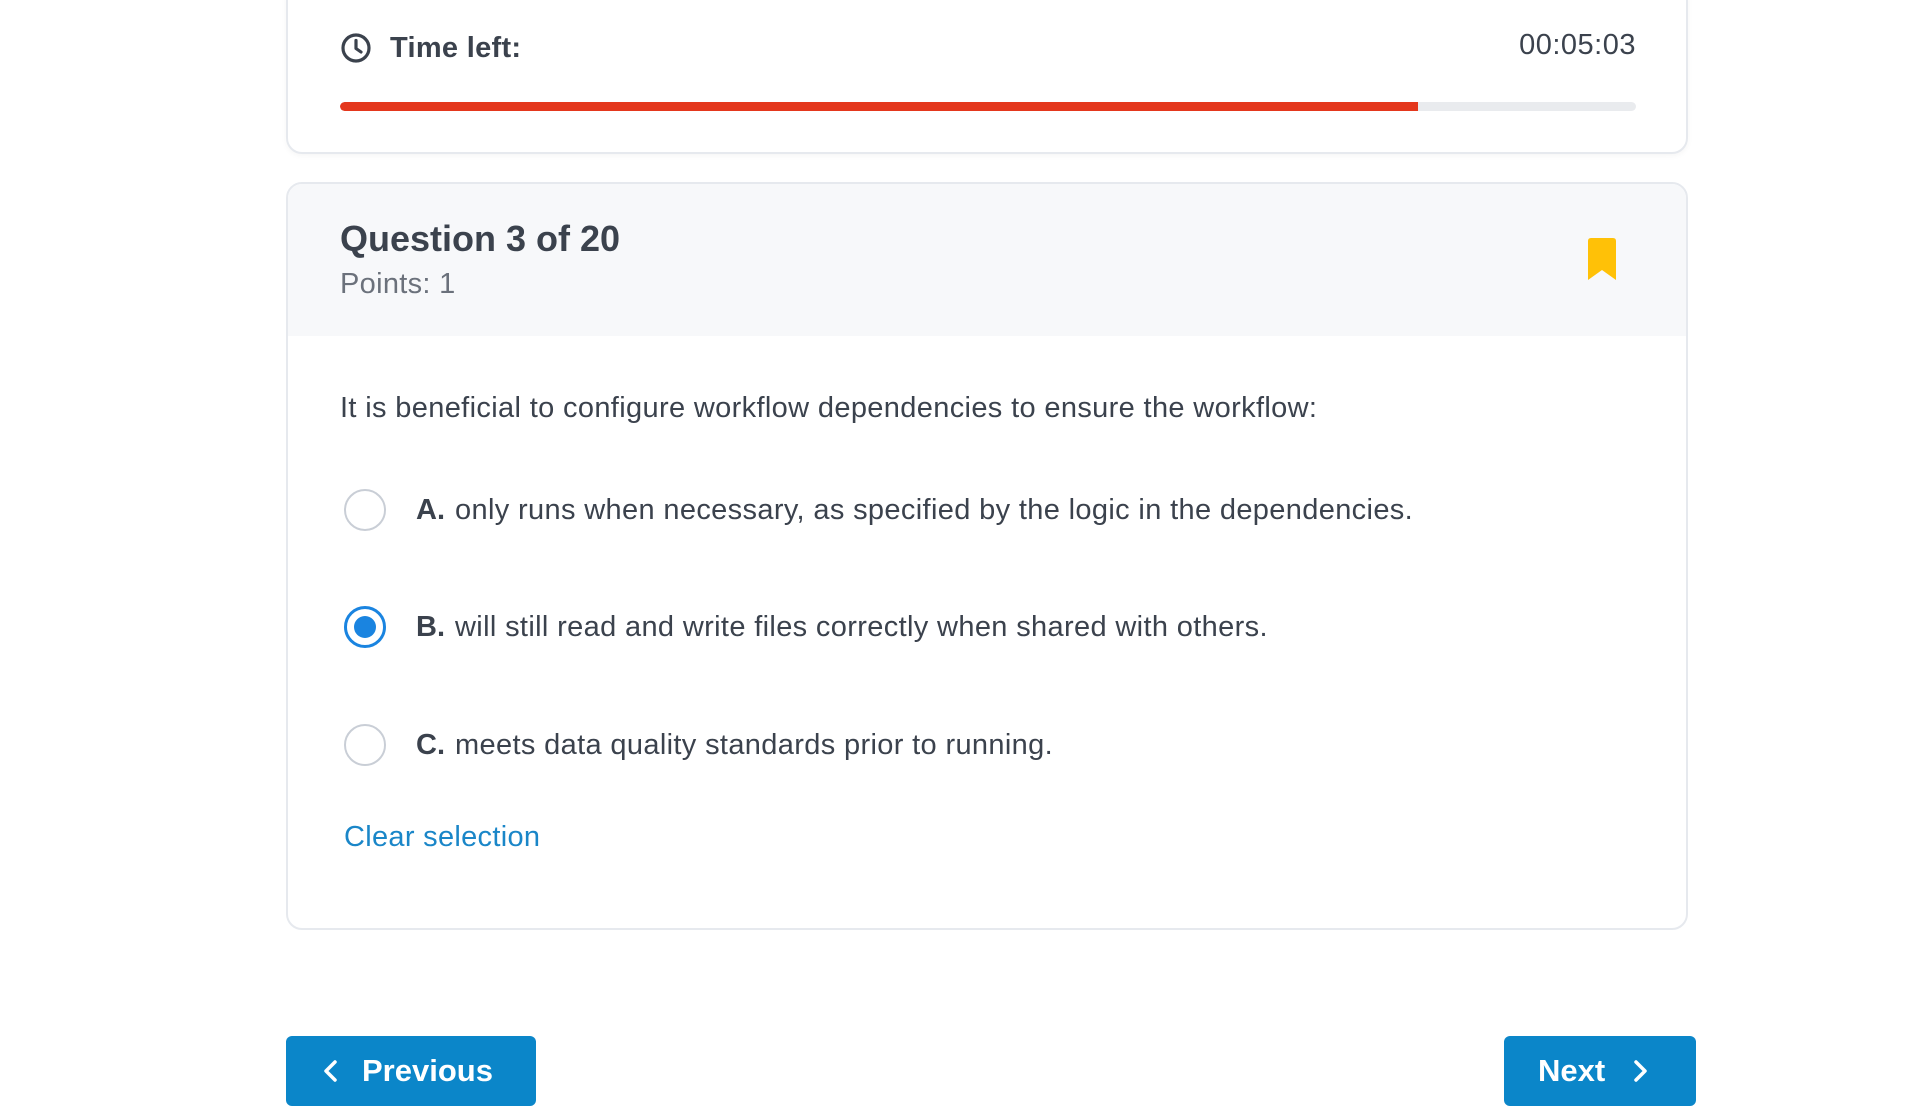  What do you see at coordinates (331, 1071) in the screenshot?
I see `chevron-left-icon` at bounding box center [331, 1071].